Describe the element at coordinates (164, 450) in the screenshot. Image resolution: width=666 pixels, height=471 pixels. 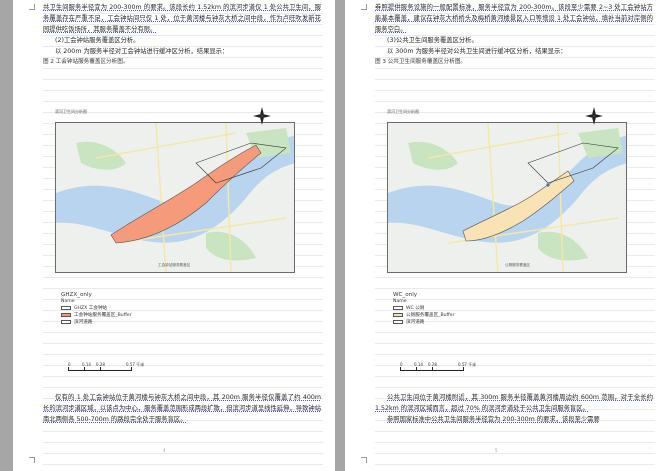
I see `page-number: 4` at that location.